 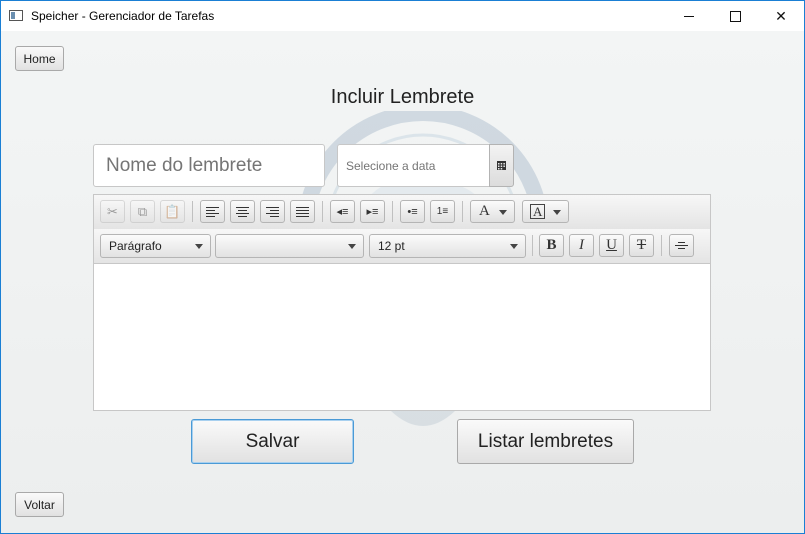 I want to click on page-title: Incluir Lembrete, so click(x=402, y=97).